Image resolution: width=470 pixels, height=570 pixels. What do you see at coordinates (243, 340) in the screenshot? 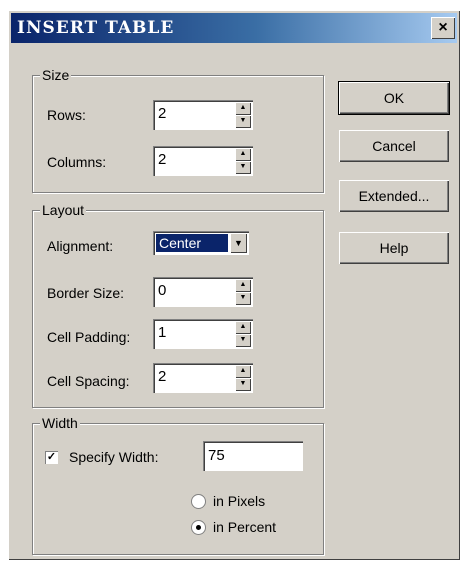
I see `padding-down-icon: ▼` at bounding box center [243, 340].